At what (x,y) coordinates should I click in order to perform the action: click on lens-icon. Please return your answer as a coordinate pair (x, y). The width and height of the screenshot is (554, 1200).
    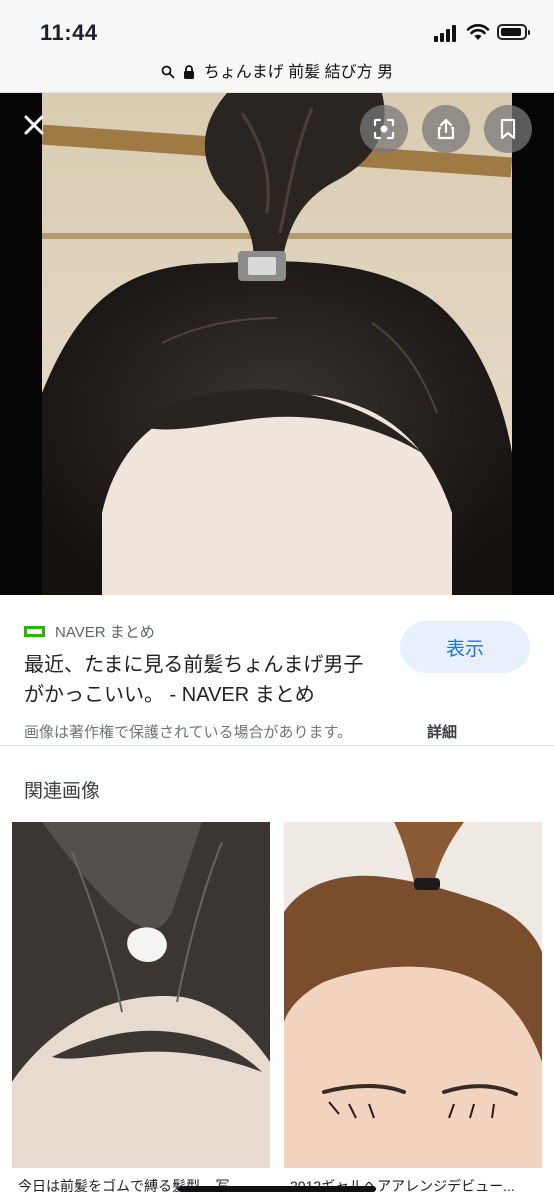
    Looking at the image, I should click on (384, 129).